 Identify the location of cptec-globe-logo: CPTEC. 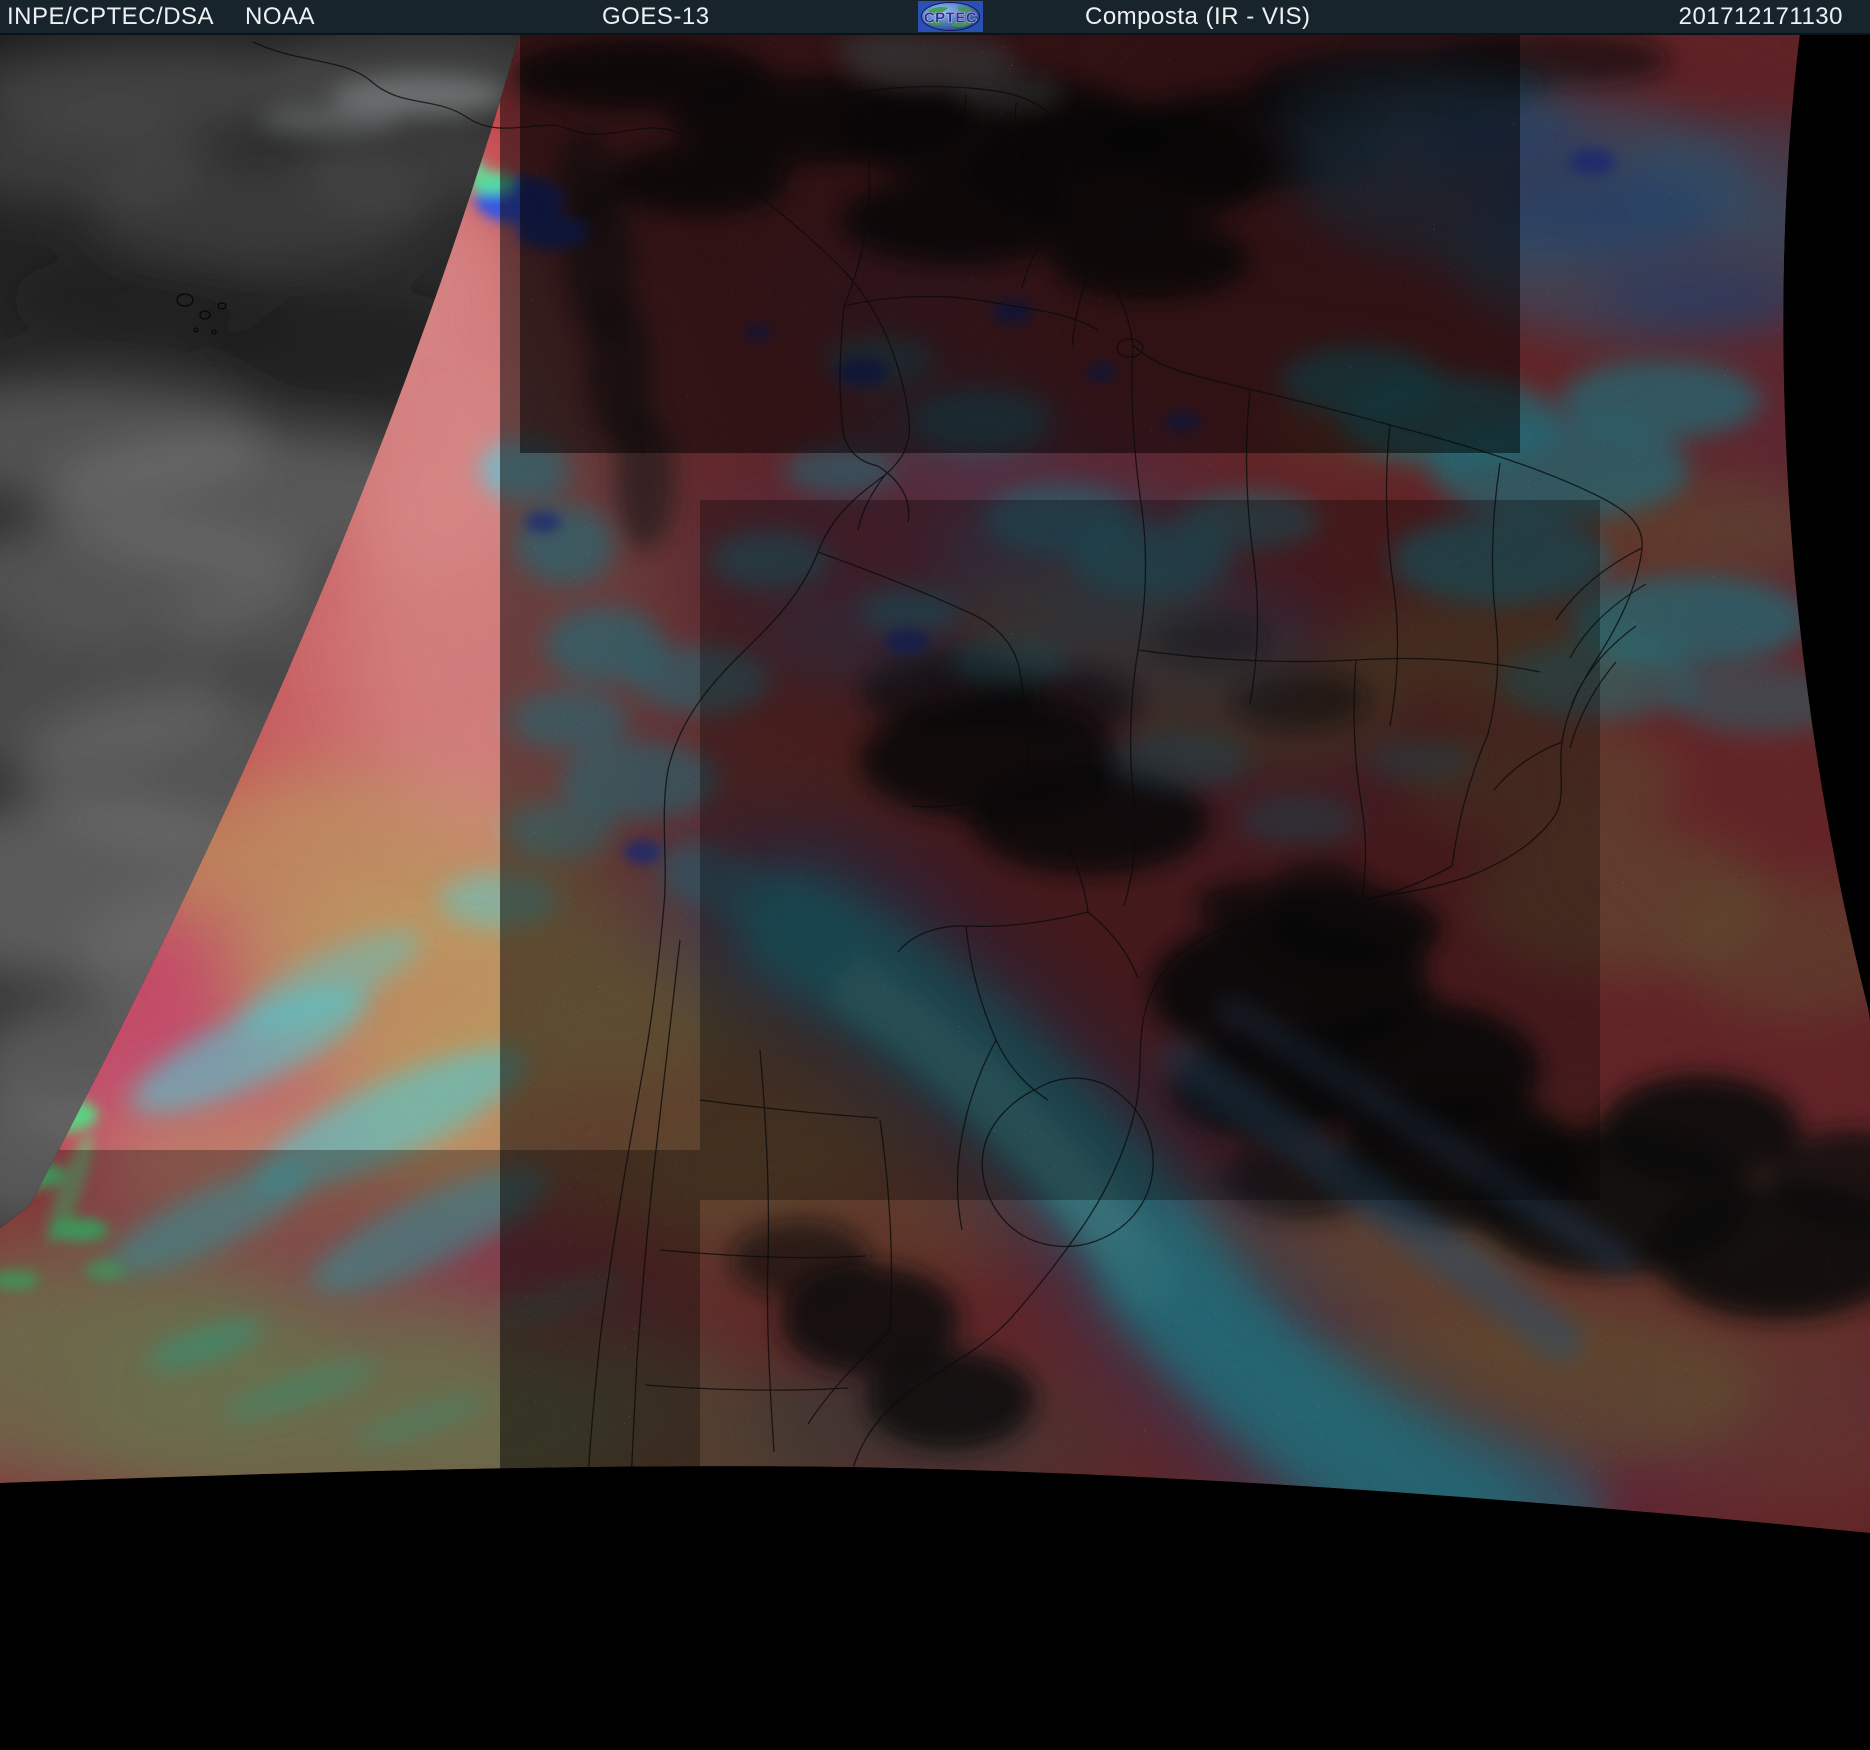
(950, 16).